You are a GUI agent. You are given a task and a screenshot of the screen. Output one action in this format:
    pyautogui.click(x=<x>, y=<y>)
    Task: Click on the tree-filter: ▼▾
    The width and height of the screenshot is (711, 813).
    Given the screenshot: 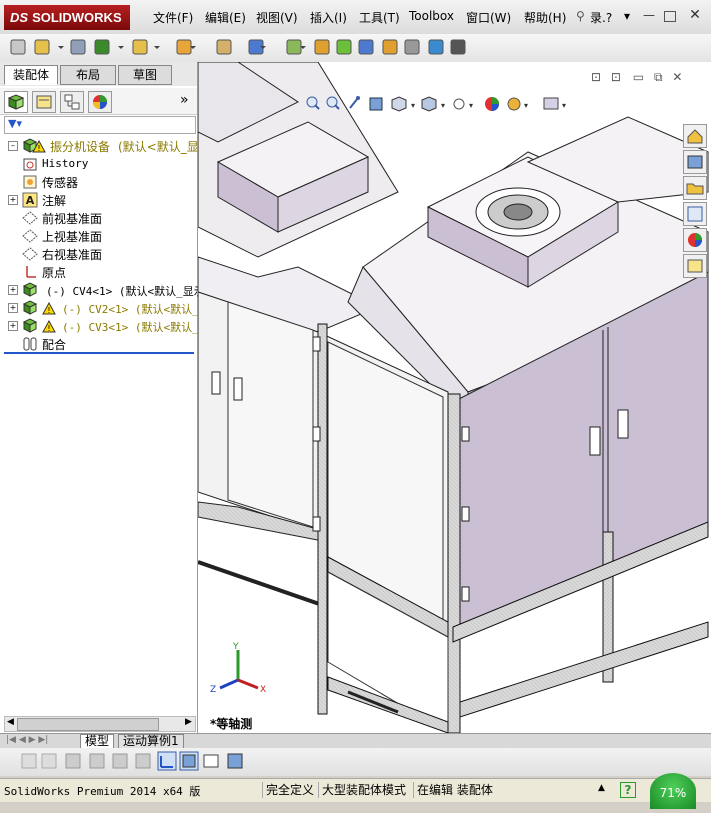 What is the action you would take?
    pyautogui.click(x=100, y=125)
    